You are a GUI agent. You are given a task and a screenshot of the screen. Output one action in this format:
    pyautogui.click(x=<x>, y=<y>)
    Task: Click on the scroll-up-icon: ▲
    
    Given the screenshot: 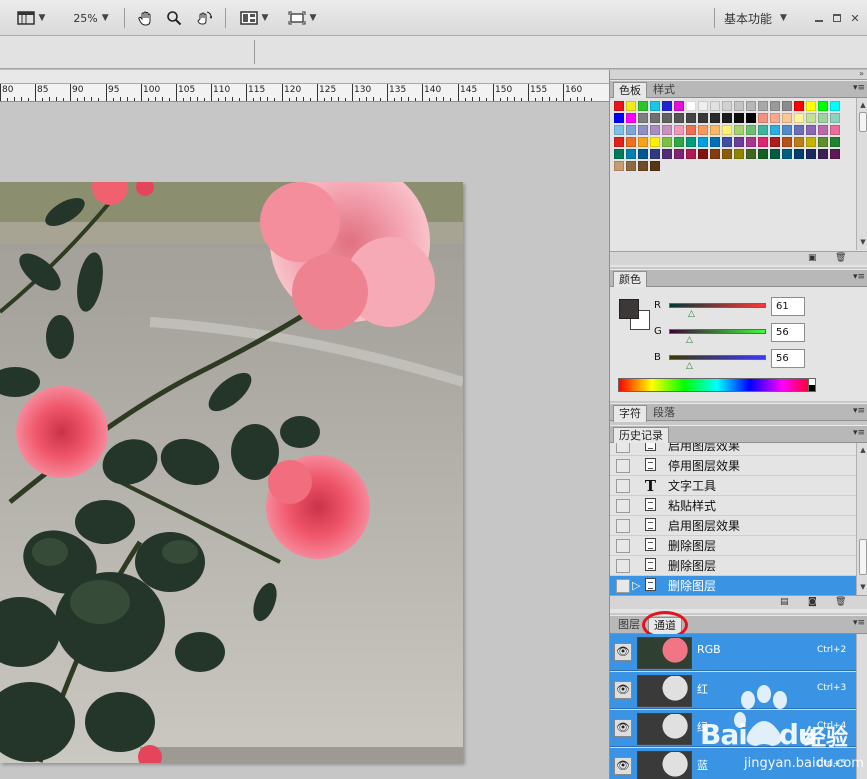 What is the action you would take?
    pyautogui.click(x=862, y=450)
    